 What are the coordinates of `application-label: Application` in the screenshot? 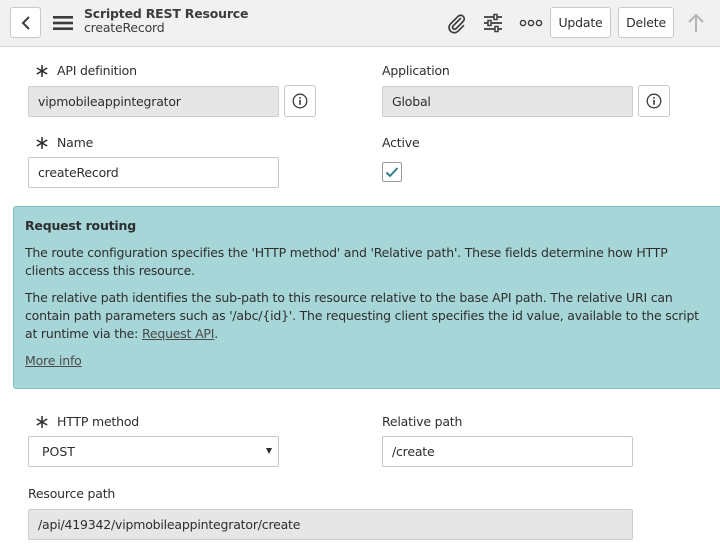 It's located at (416, 70).